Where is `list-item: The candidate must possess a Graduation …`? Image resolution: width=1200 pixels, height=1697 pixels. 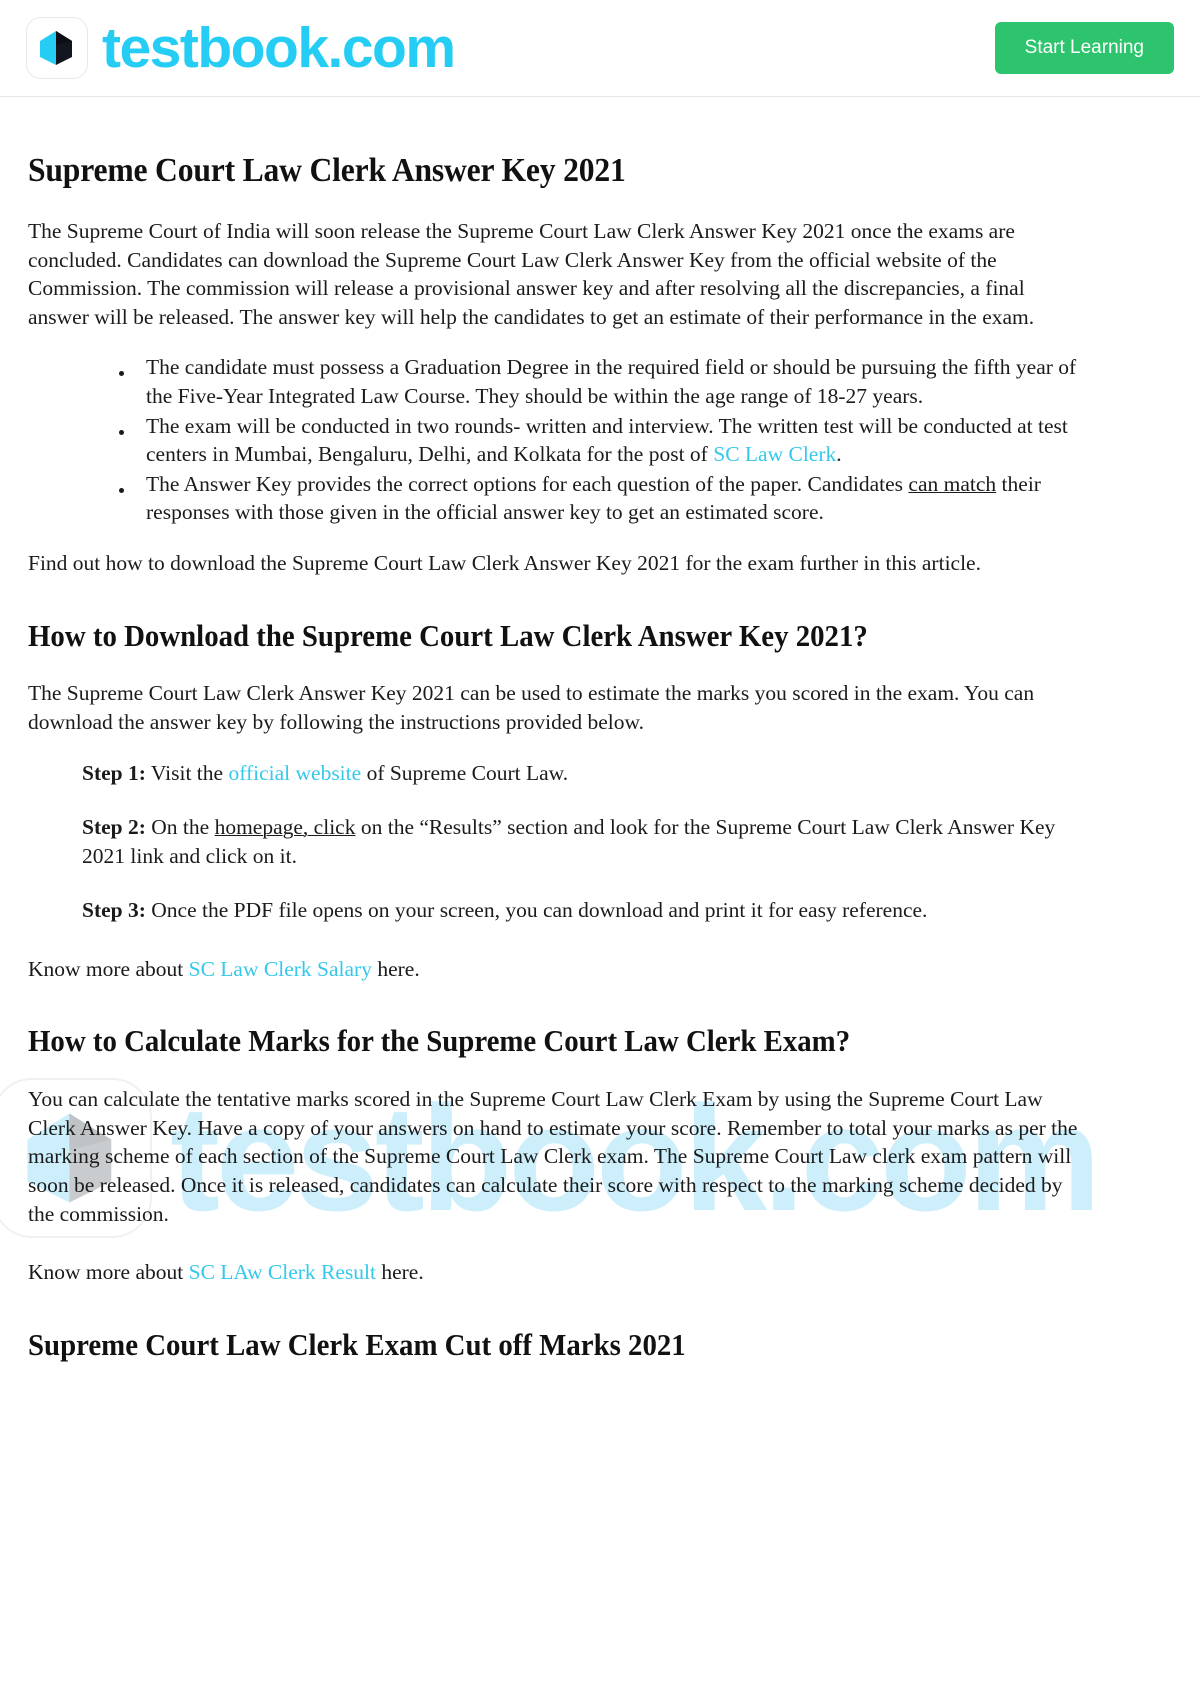
list-item: The candidate must possess a Graduation … is located at coordinates (604, 381).